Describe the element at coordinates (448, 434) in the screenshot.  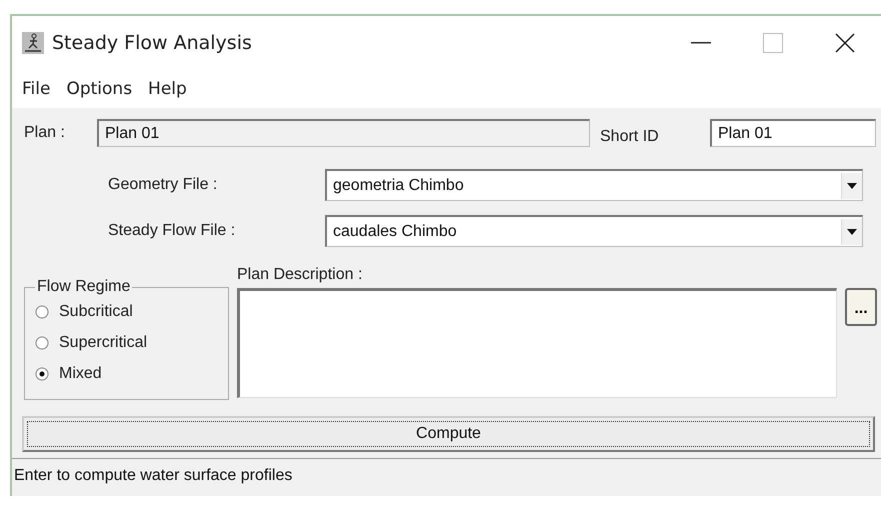
I see `compute-button: Compute` at that location.